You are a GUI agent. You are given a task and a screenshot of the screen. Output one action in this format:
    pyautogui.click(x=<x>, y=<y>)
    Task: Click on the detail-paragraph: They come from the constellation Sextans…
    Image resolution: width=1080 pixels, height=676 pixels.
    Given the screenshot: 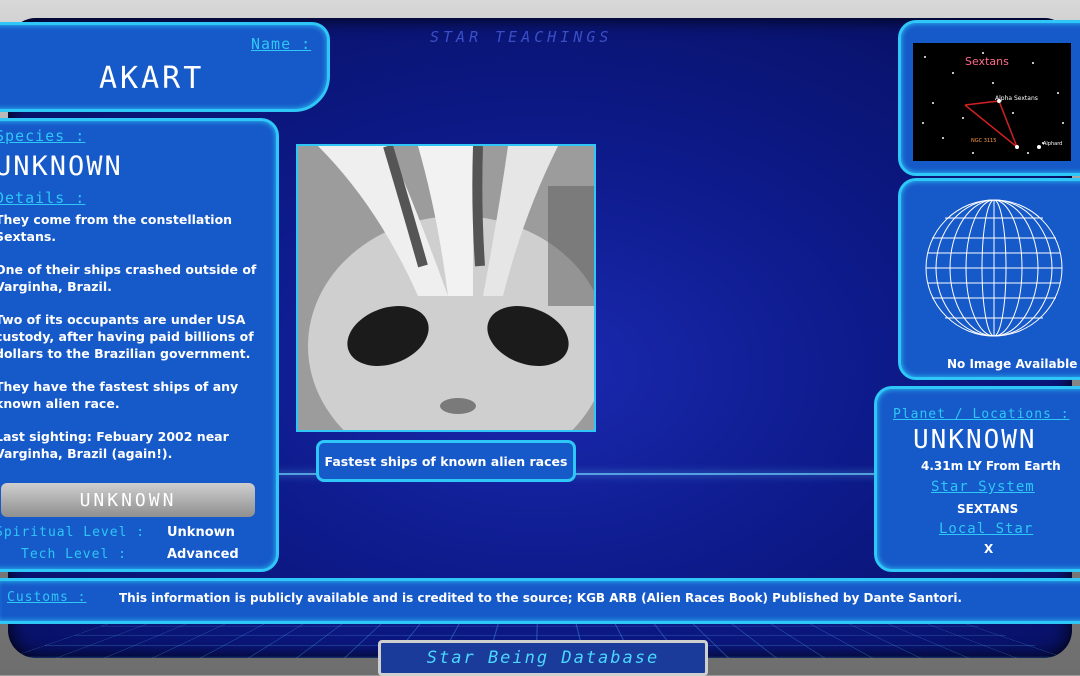 What is the action you would take?
    pyautogui.click(x=116, y=228)
    